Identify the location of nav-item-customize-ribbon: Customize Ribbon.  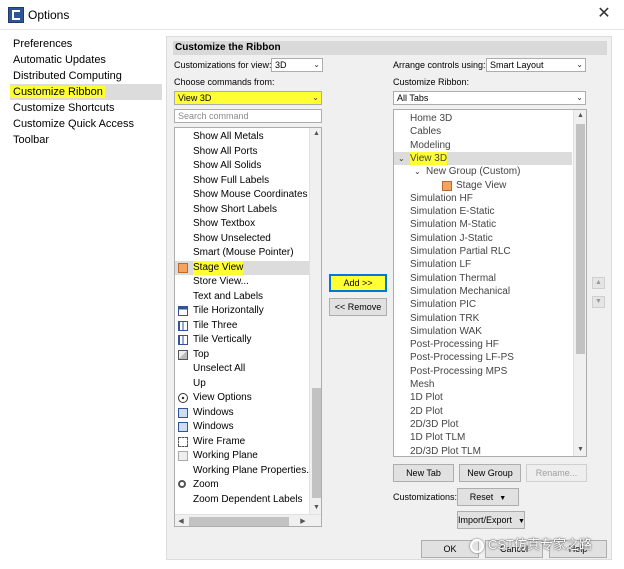
(86, 92).